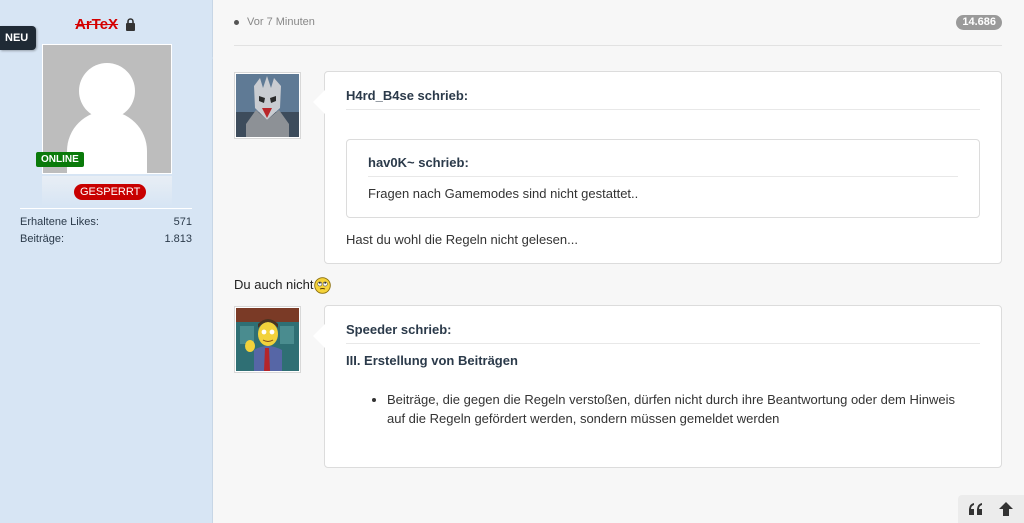 Image resolution: width=1024 pixels, height=523 pixels. What do you see at coordinates (976, 509) in the screenshot?
I see `quote-icon` at bounding box center [976, 509].